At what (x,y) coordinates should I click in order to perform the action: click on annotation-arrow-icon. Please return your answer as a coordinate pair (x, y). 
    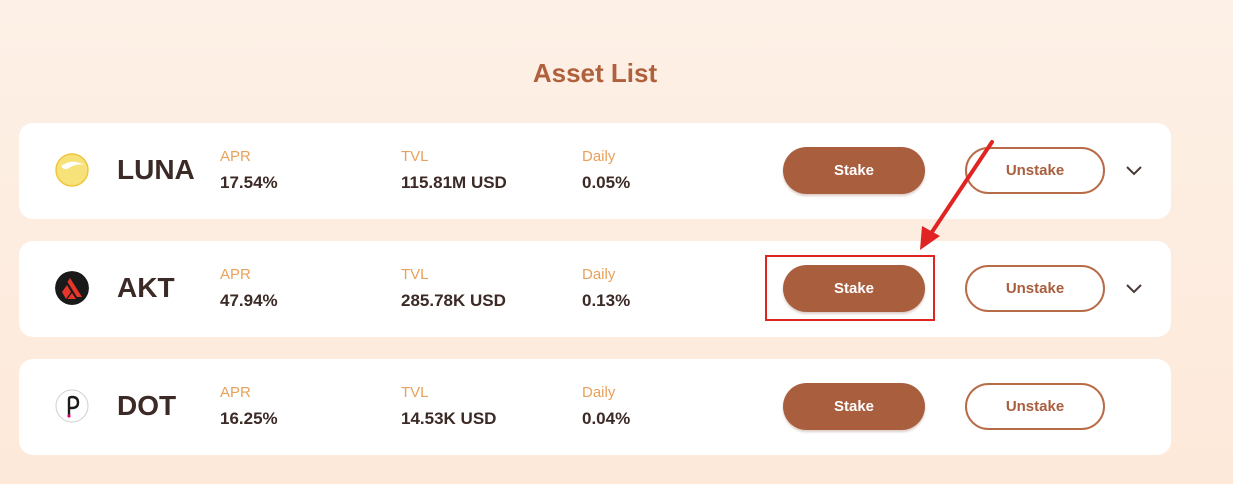
    Looking at the image, I should click on (957, 195).